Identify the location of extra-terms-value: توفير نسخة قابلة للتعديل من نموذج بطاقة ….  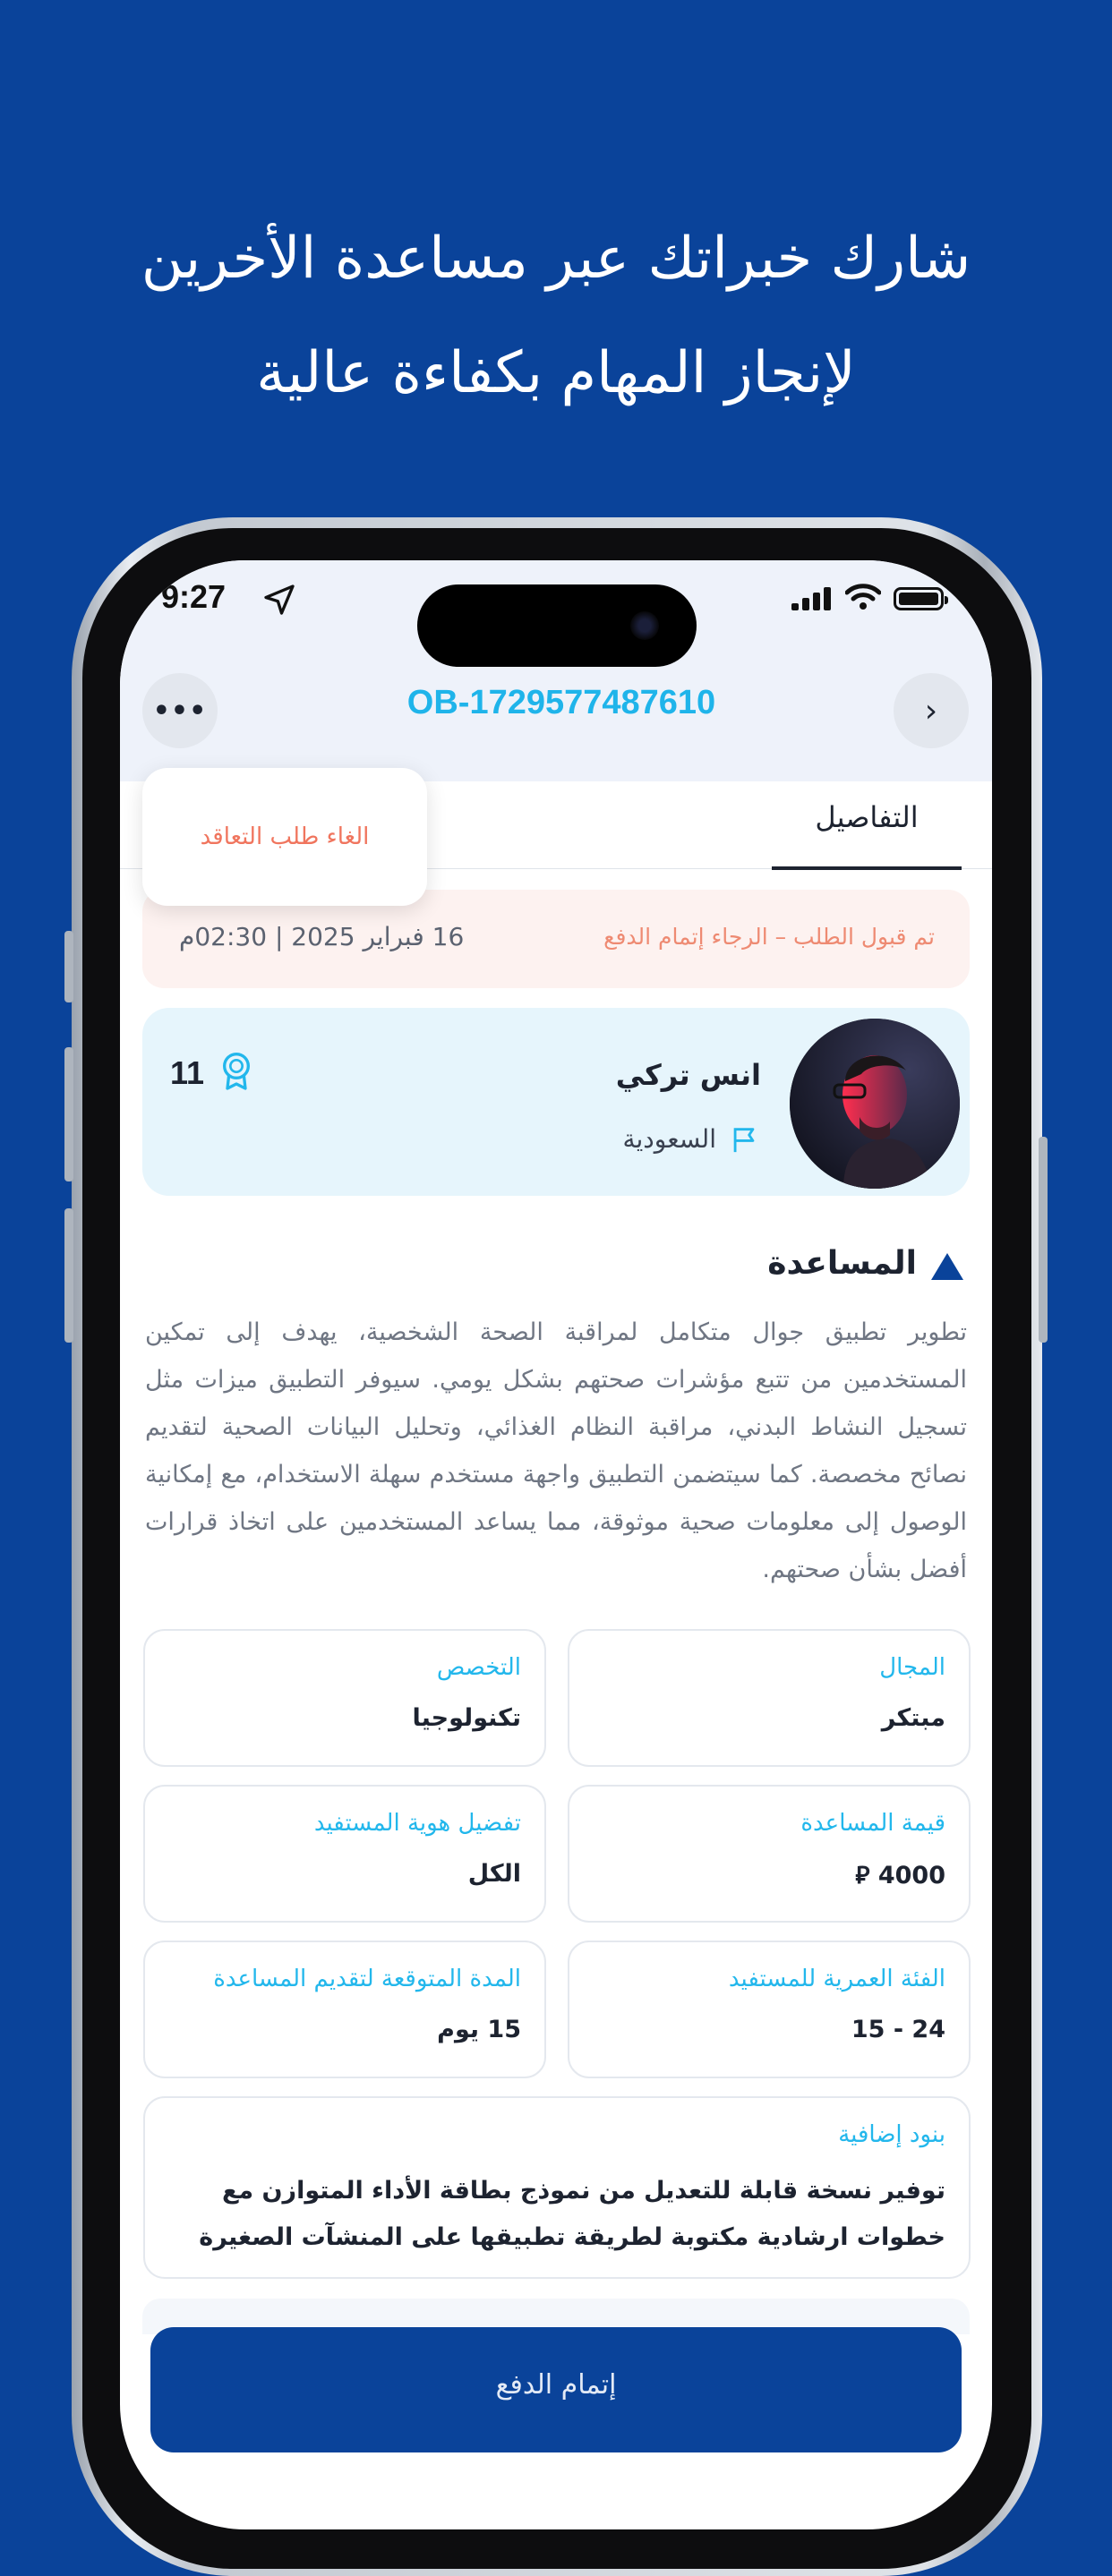
(572, 2214).